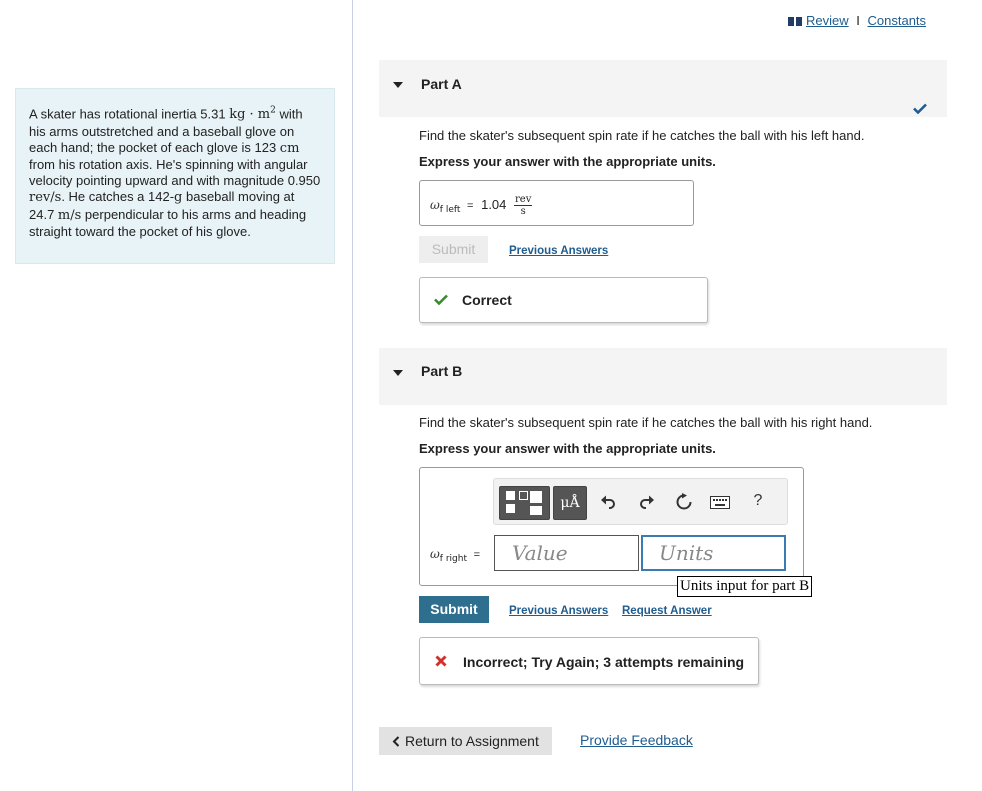 The width and height of the screenshot is (982, 791). I want to click on feedback-text: Correct, so click(487, 300).